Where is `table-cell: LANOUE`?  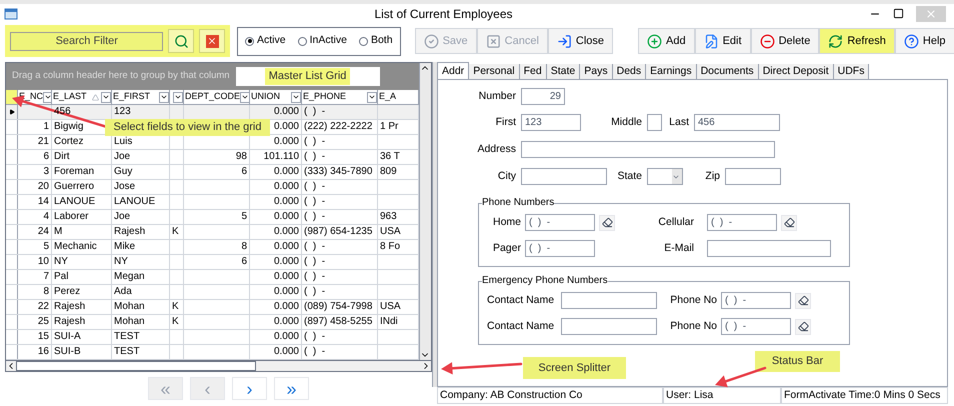 table-cell: LANOUE is located at coordinates (75, 201).